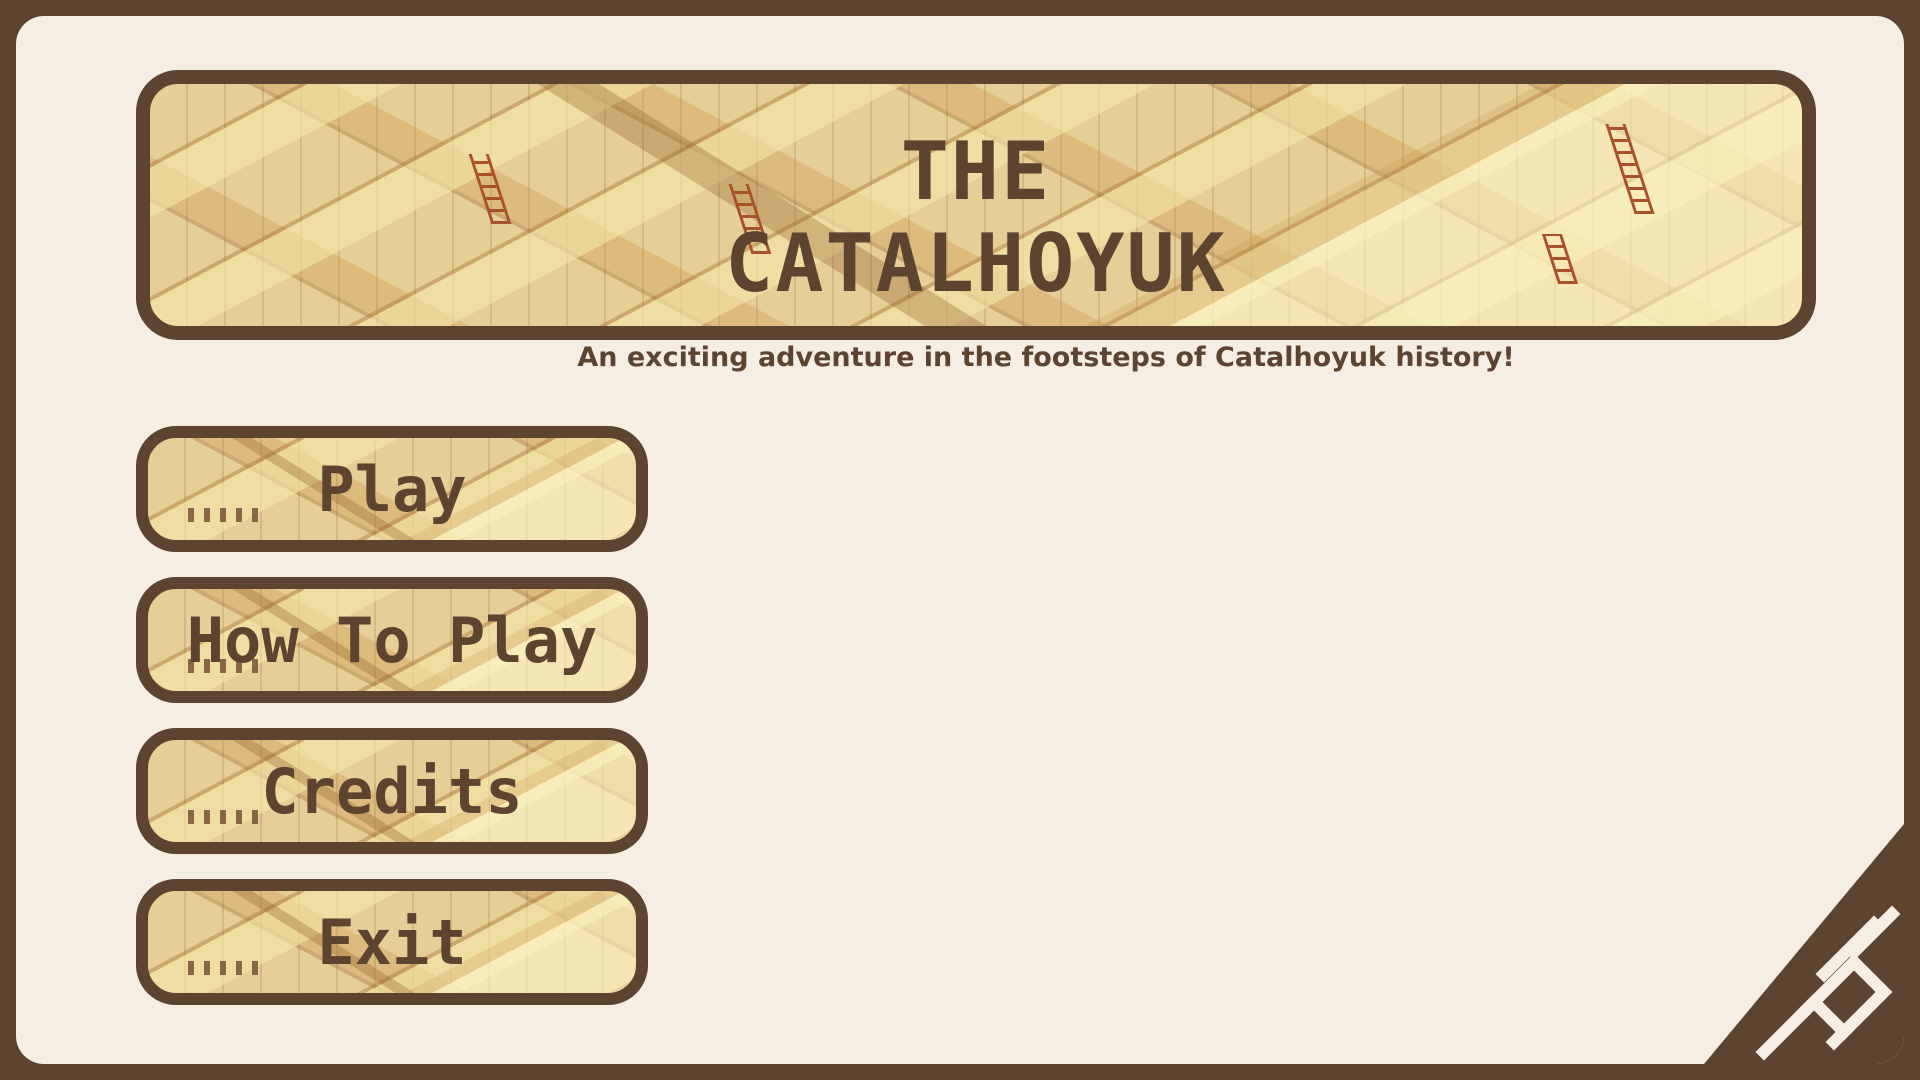 The image size is (1920, 1080). What do you see at coordinates (976, 263) in the screenshot?
I see `title-line-2: CATALHOYUK` at bounding box center [976, 263].